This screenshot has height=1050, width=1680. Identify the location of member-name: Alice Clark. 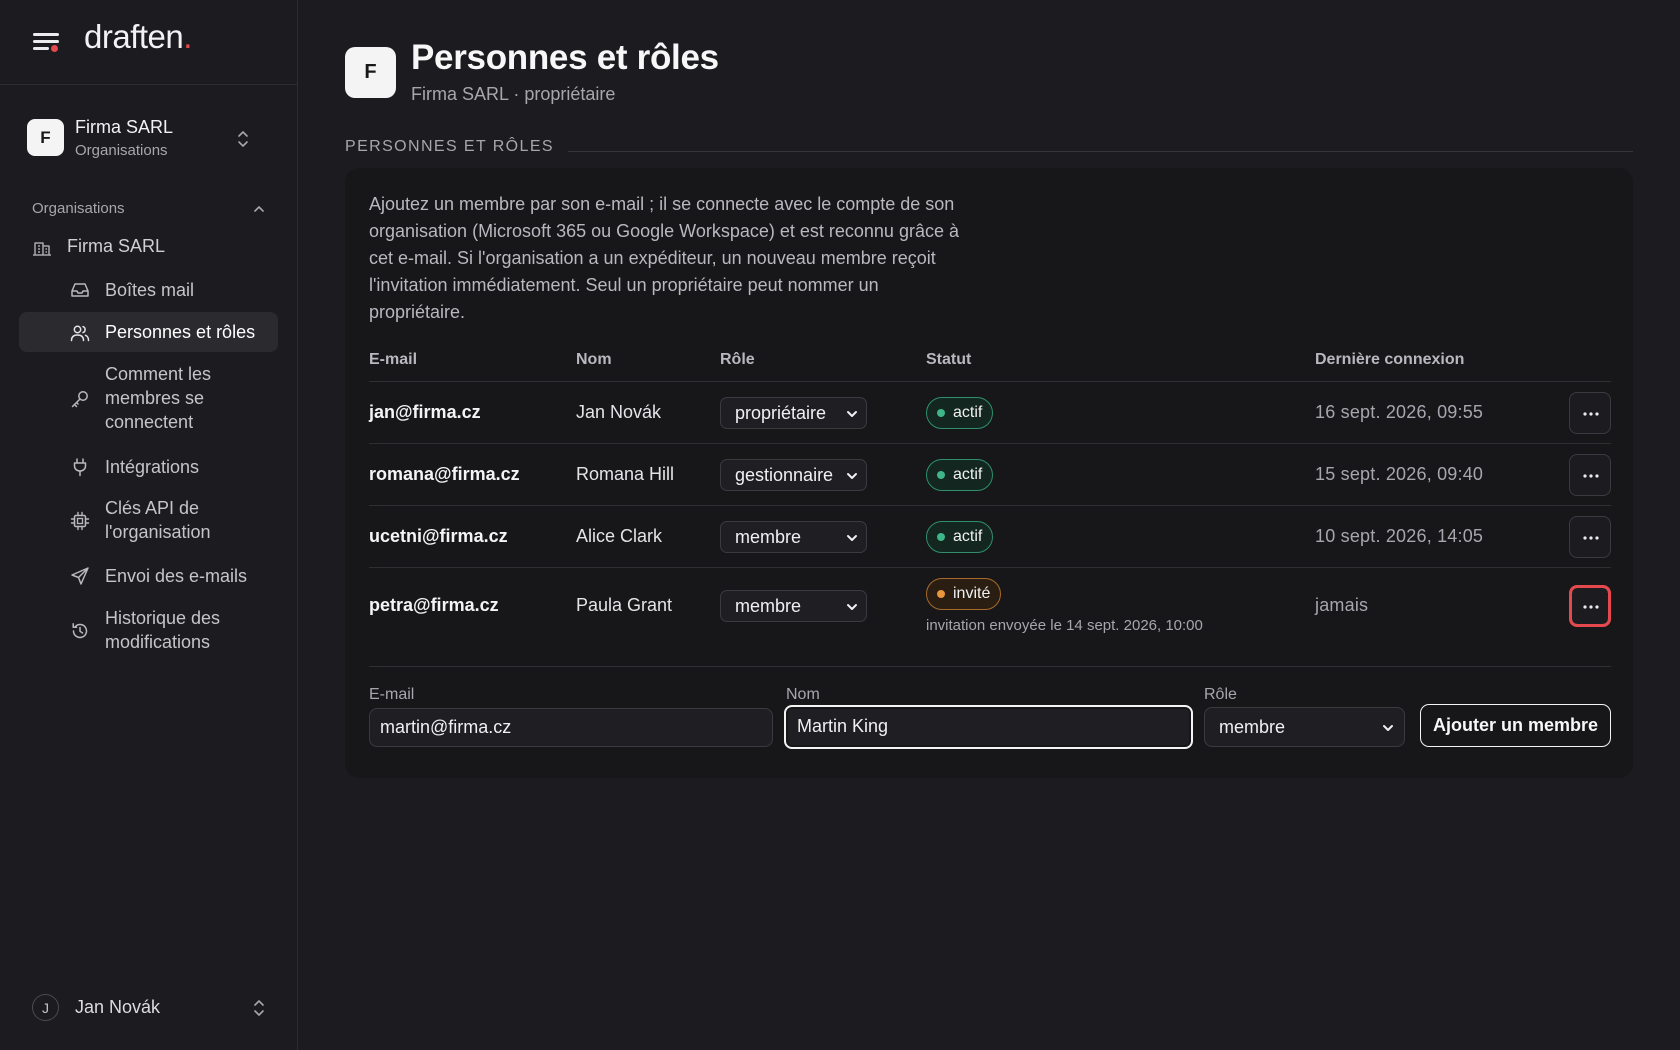
(619, 536).